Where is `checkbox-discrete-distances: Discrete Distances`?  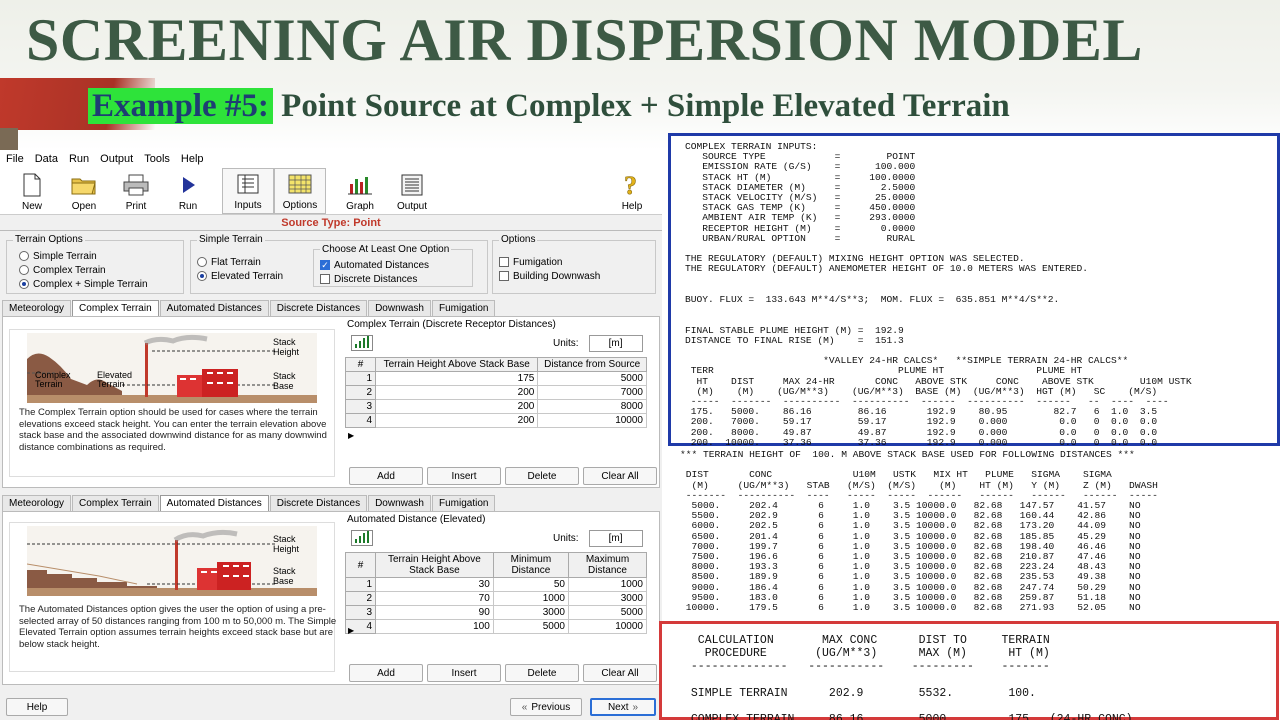 checkbox-discrete-distances: Discrete Distances is located at coordinates (374, 279).